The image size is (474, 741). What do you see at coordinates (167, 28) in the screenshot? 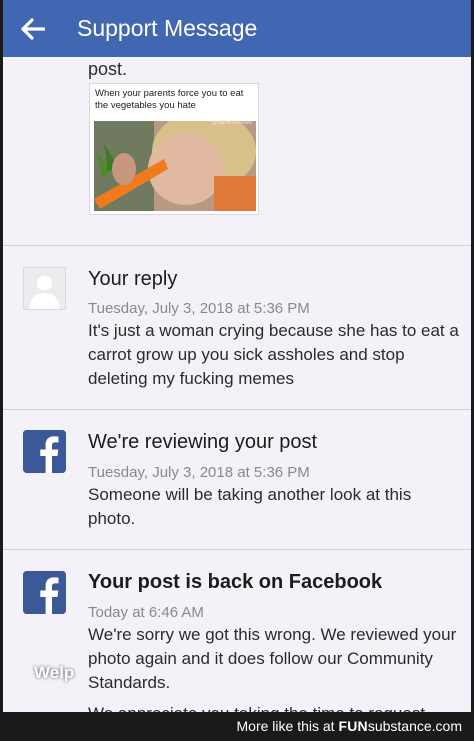
I see `page-title: Support Message` at bounding box center [167, 28].